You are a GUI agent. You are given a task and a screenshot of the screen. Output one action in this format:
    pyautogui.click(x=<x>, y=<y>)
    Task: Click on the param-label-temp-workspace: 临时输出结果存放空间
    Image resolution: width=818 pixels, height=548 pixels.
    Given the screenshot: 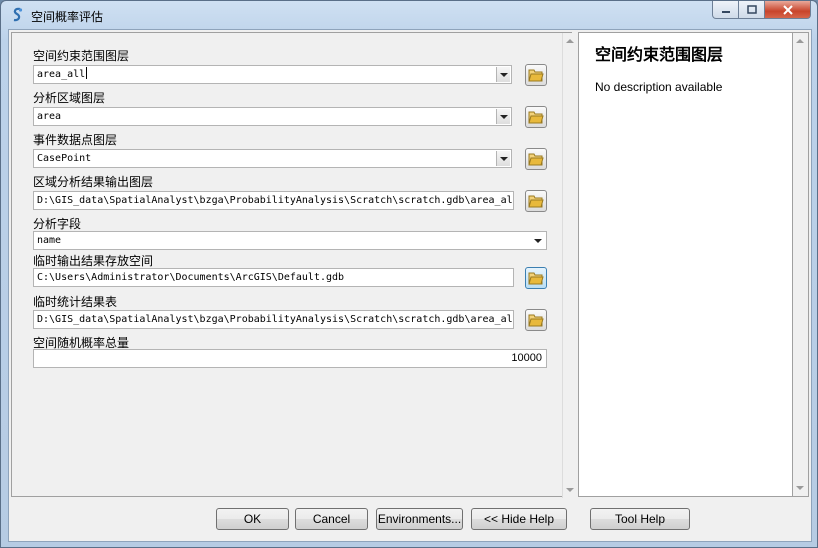 What is the action you would take?
    pyautogui.click(x=93, y=261)
    